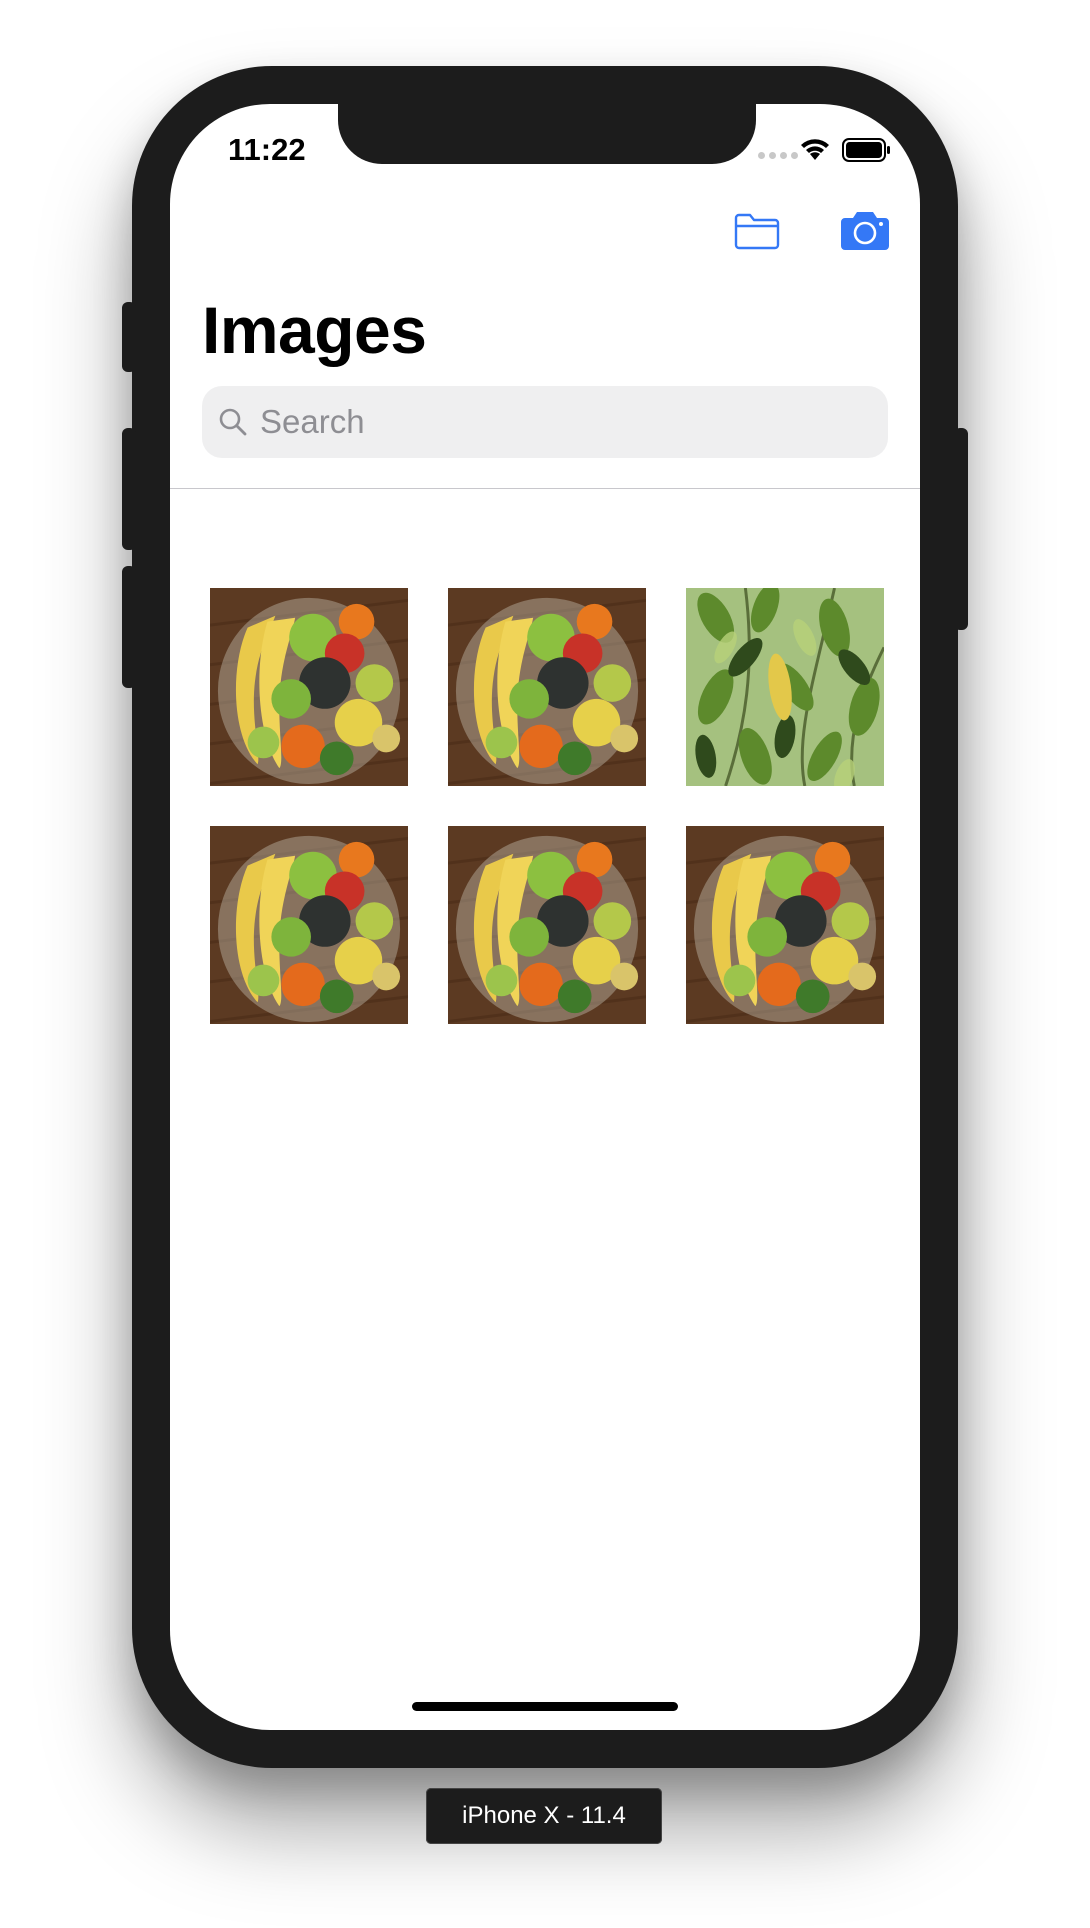 The height and width of the screenshot is (1928, 1090). What do you see at coordinates (560, 422) in the screenshot?
I see `search-input` at bounding box center [560, 422].